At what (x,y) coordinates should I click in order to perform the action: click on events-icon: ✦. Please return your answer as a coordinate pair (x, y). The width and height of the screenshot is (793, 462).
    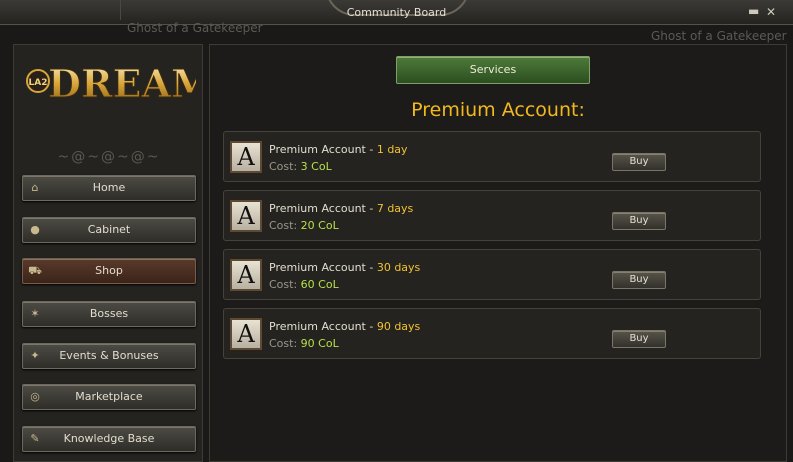
    Looking at the image, I should click on (35, 355).